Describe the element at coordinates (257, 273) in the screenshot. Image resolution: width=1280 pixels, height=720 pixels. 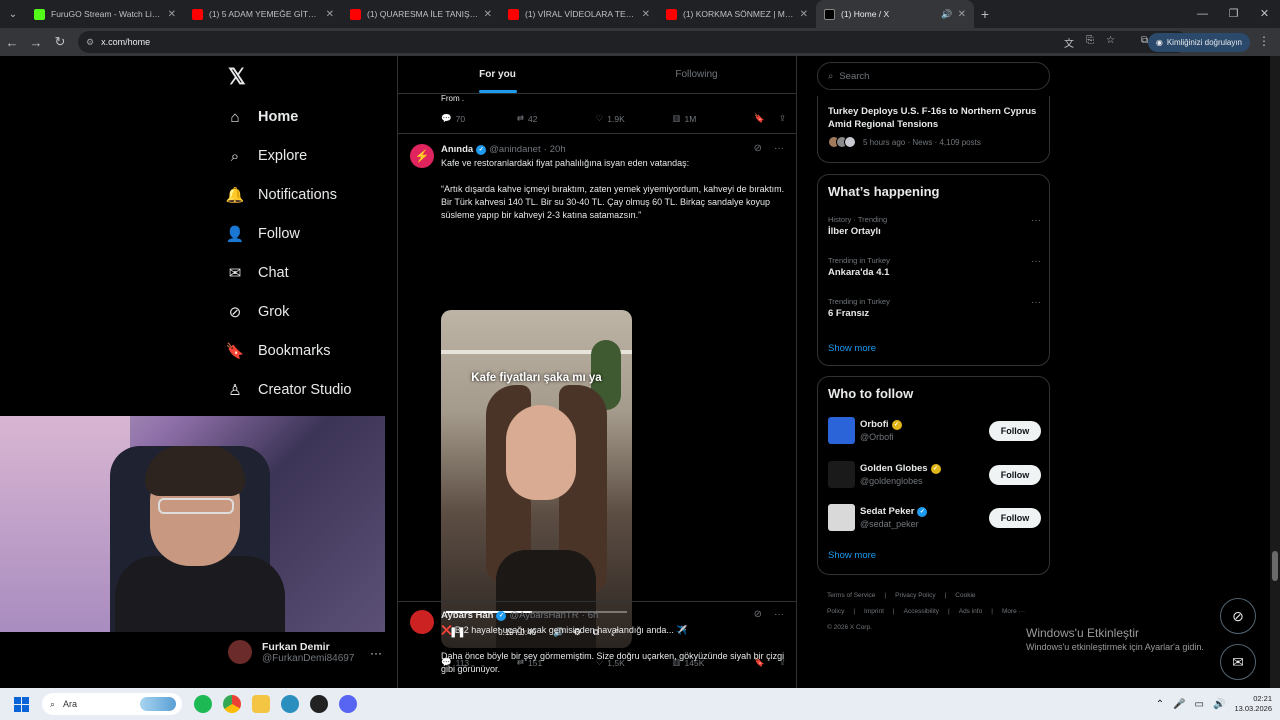
I see `nav-item-chat: ✉ Chat` at that location.